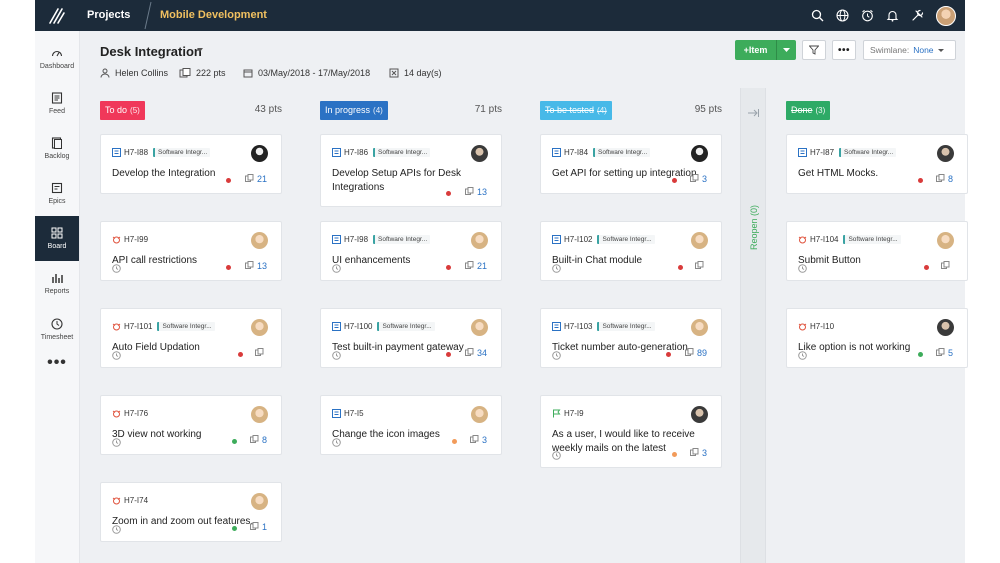 This screenshot has height=563, width=1000. I want to click on task-id: H7-I9, so click(574, 413).